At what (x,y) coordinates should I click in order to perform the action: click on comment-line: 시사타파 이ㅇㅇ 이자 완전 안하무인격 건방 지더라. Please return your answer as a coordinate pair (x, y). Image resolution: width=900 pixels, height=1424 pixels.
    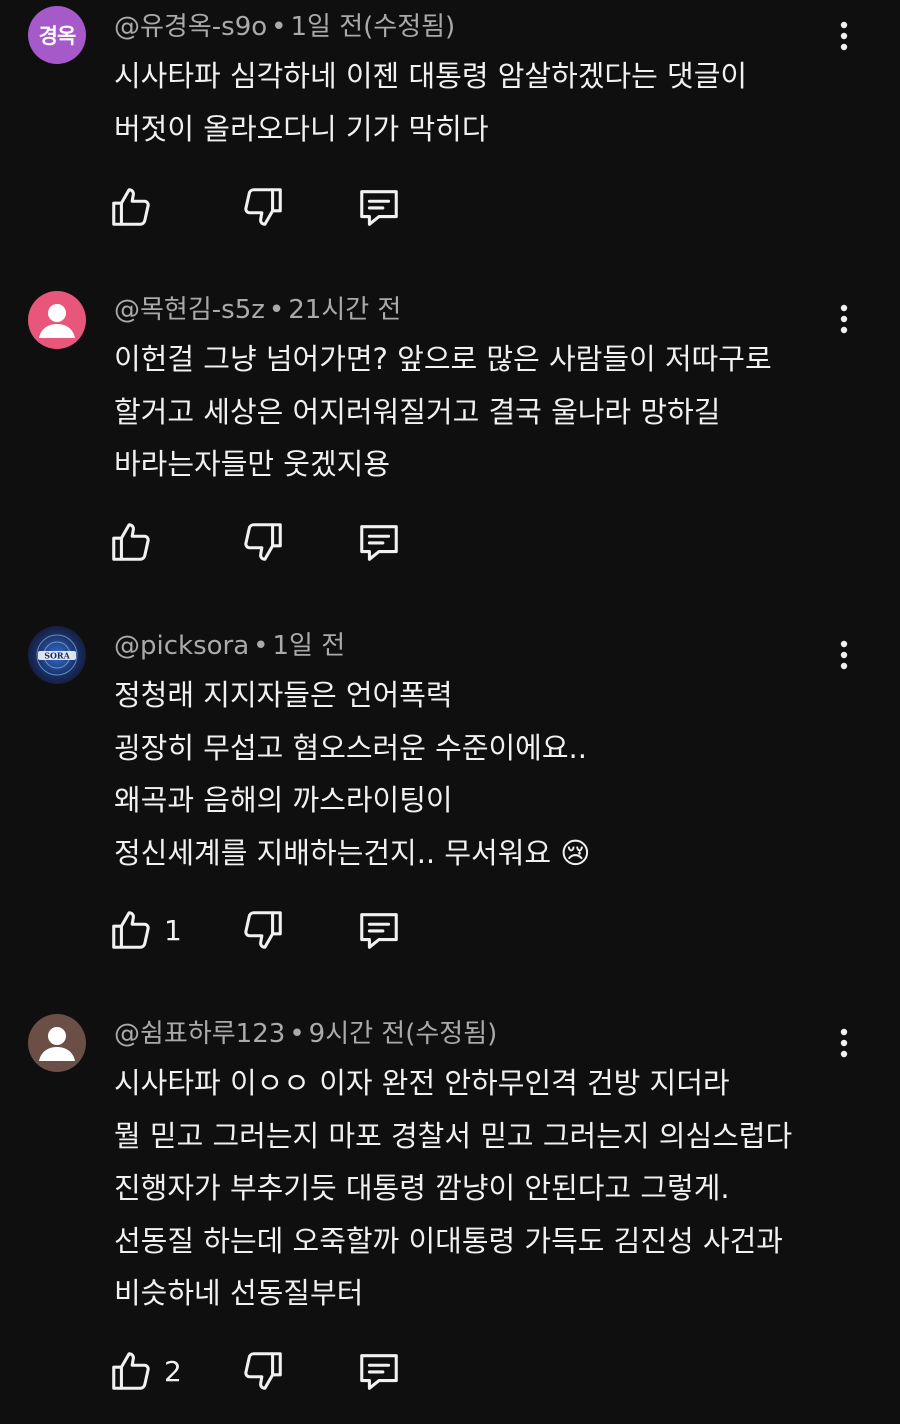
    Looking at the image, I should click on (422, 1083).